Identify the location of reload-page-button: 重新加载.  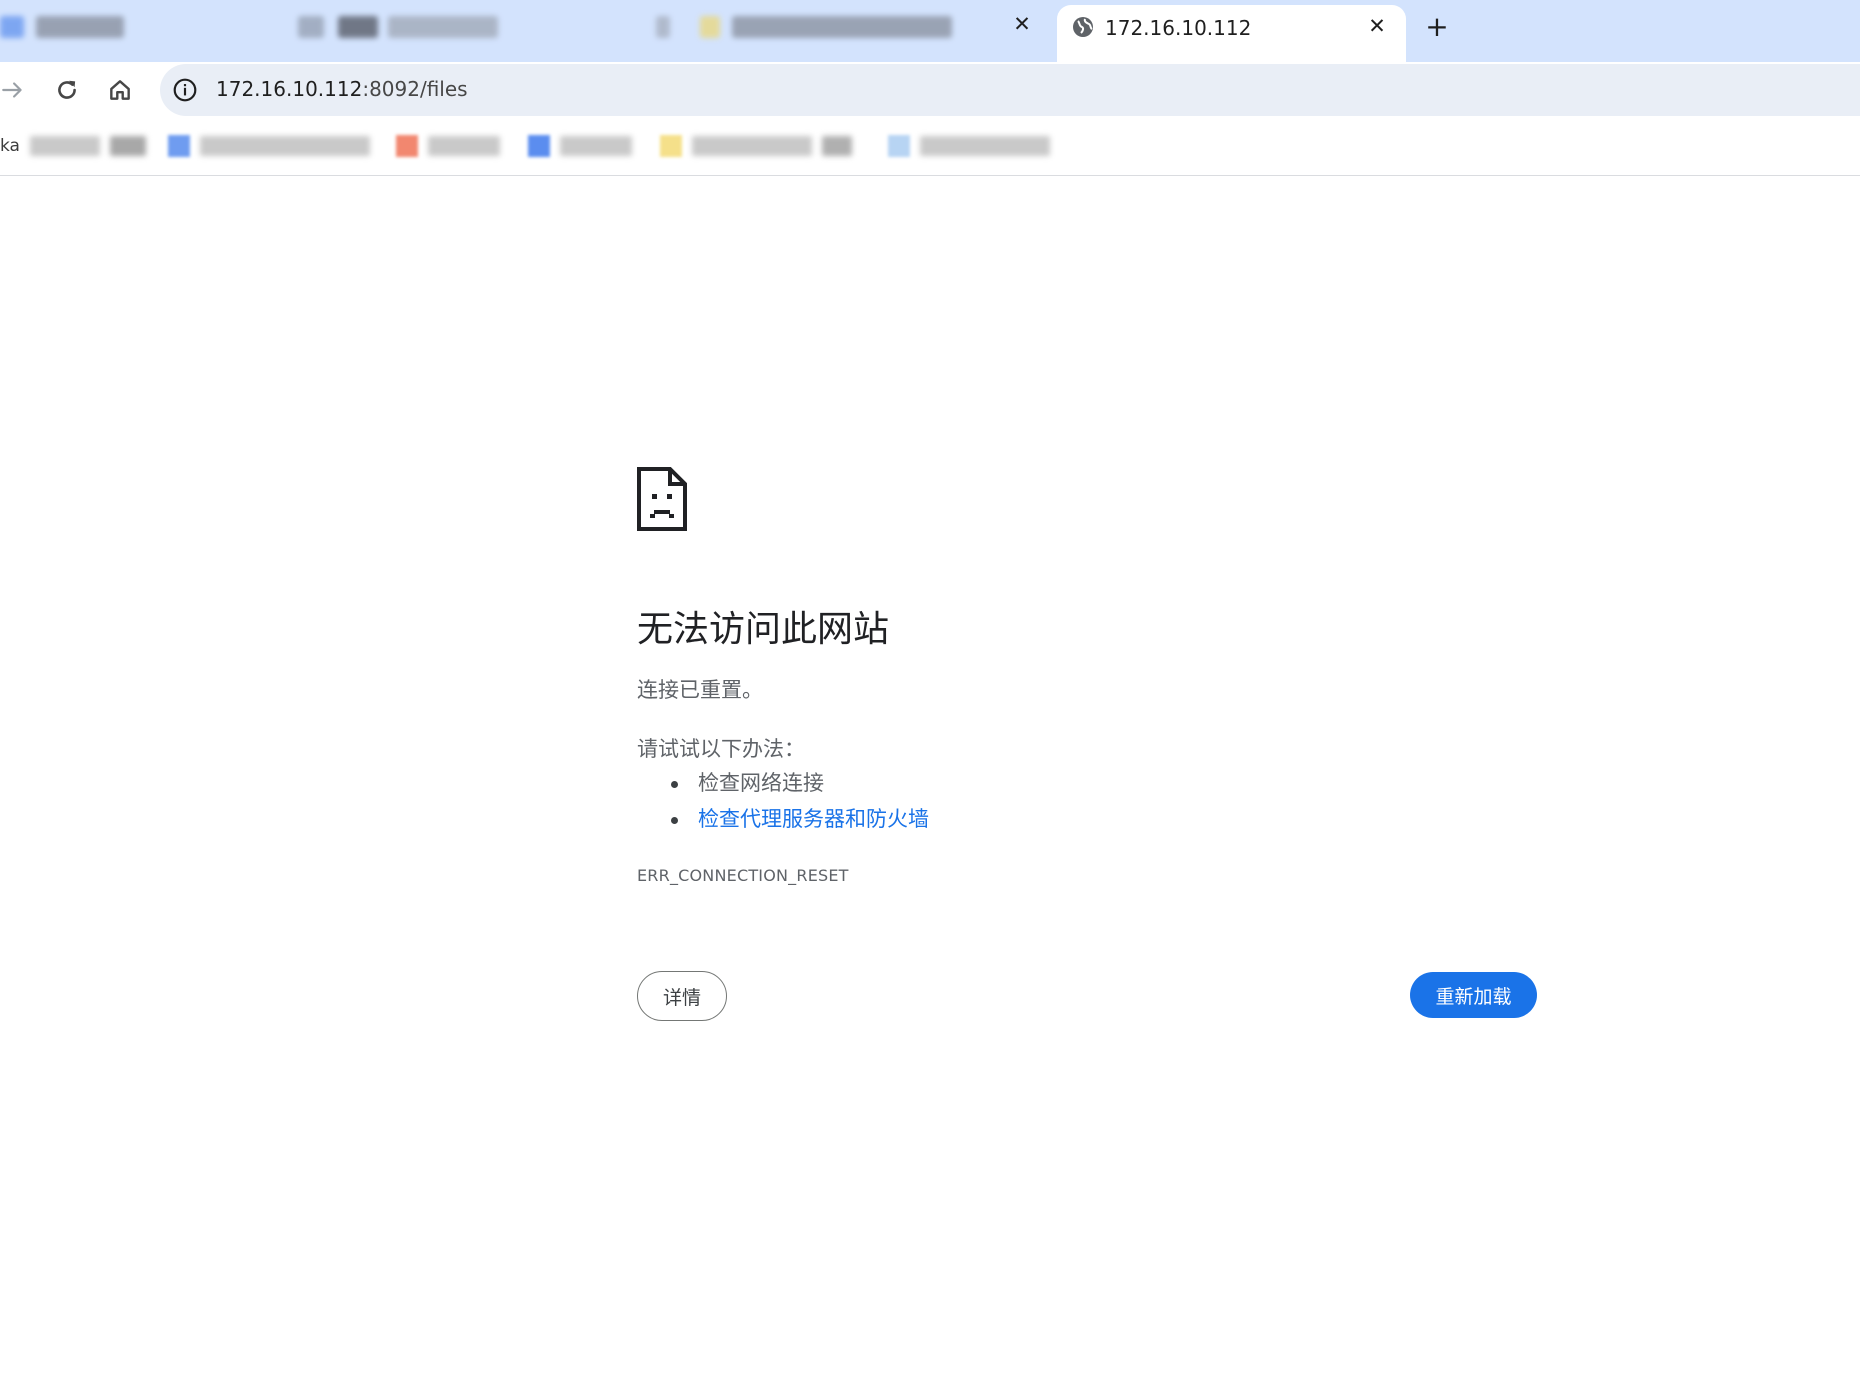
(1473, 995).